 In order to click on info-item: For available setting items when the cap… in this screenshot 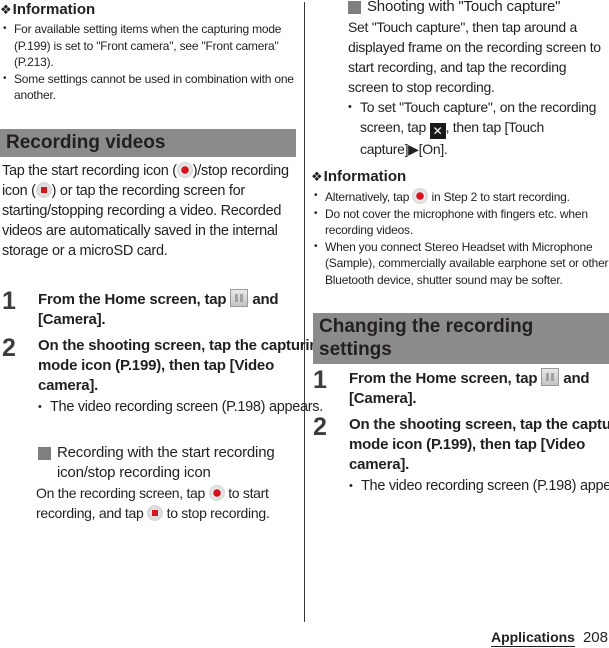, I will do `click(148, 46)`.